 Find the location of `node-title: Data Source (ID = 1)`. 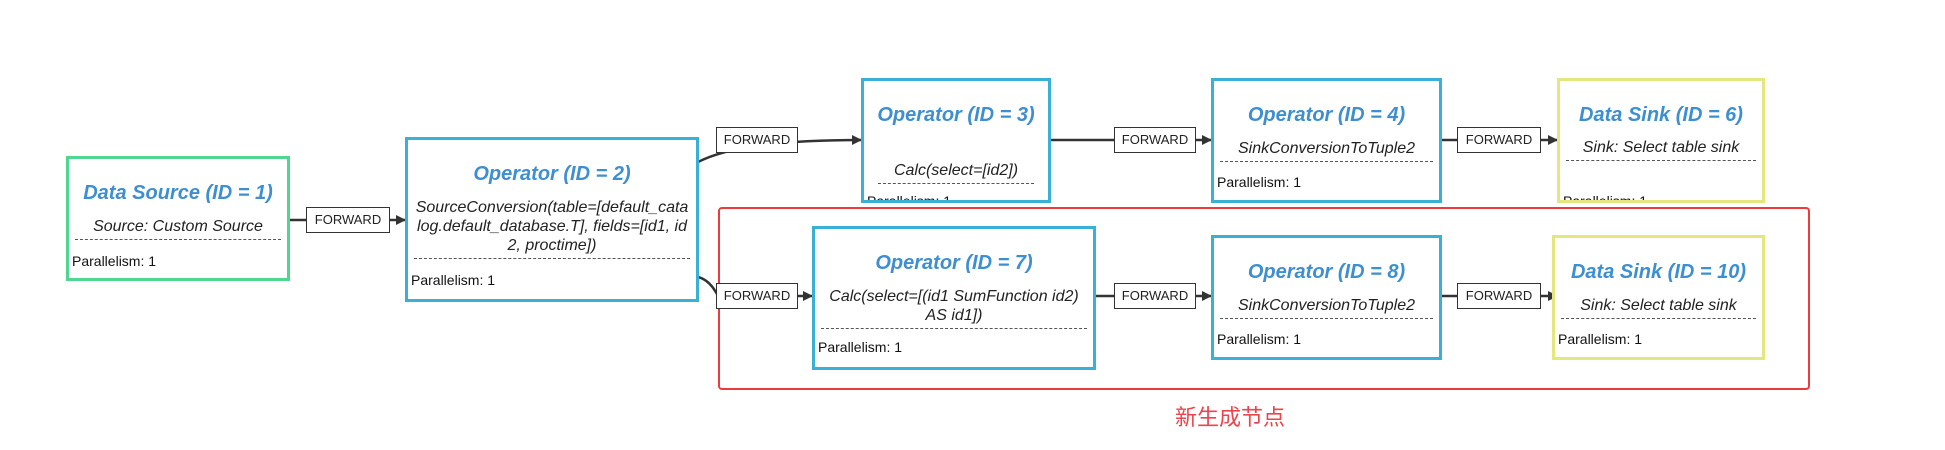

node-title: Data Source (ID = 1) is located at coordinates (178, 193).